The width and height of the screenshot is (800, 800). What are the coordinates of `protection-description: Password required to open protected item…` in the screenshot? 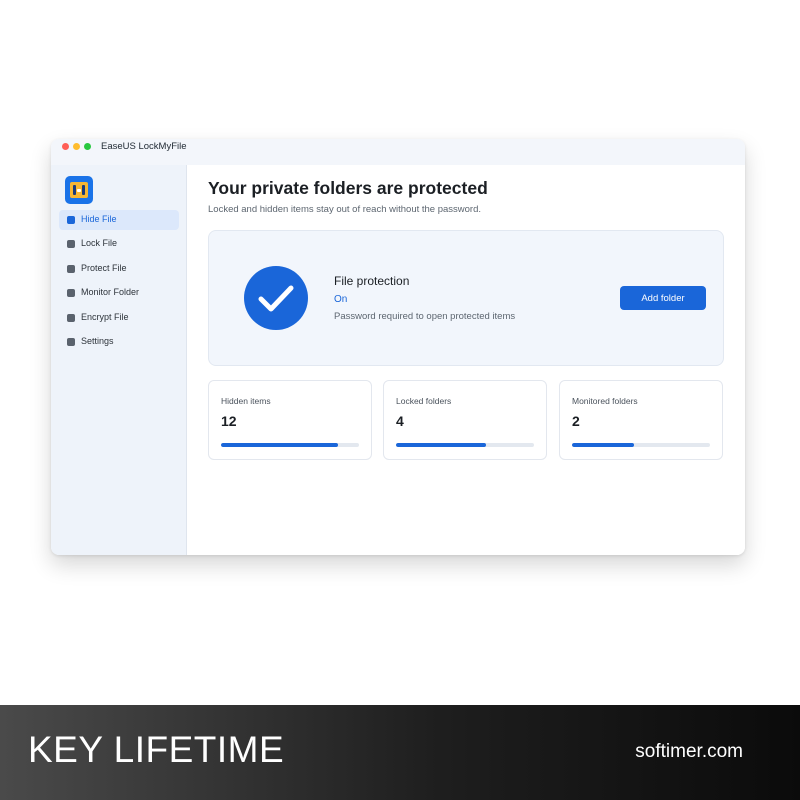 It's located at (425, 316).